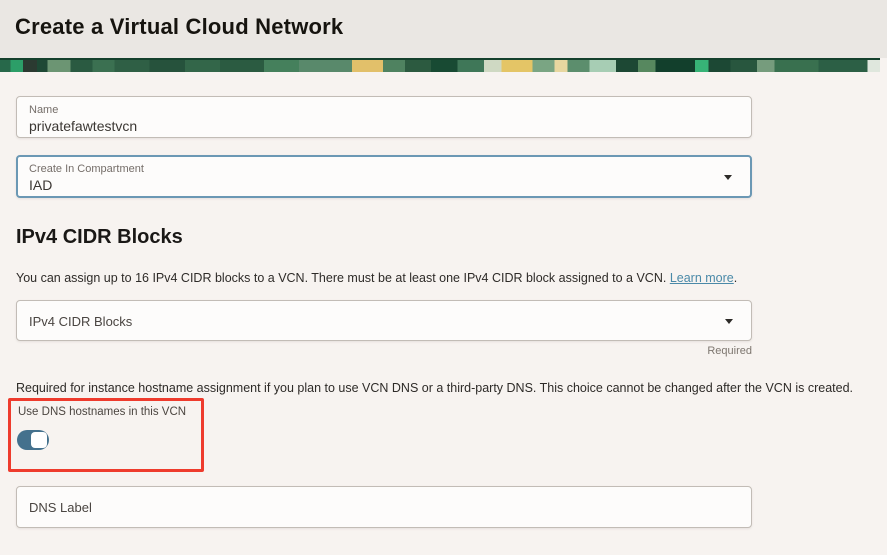 This screenshot has width=887, height=555. What do you see at coordinates (81, 321) in the screenshot?
I see `ipv4-cidr-dropdown-label: IPv4 CIDR Blocks` at bounding box center [81, 321].